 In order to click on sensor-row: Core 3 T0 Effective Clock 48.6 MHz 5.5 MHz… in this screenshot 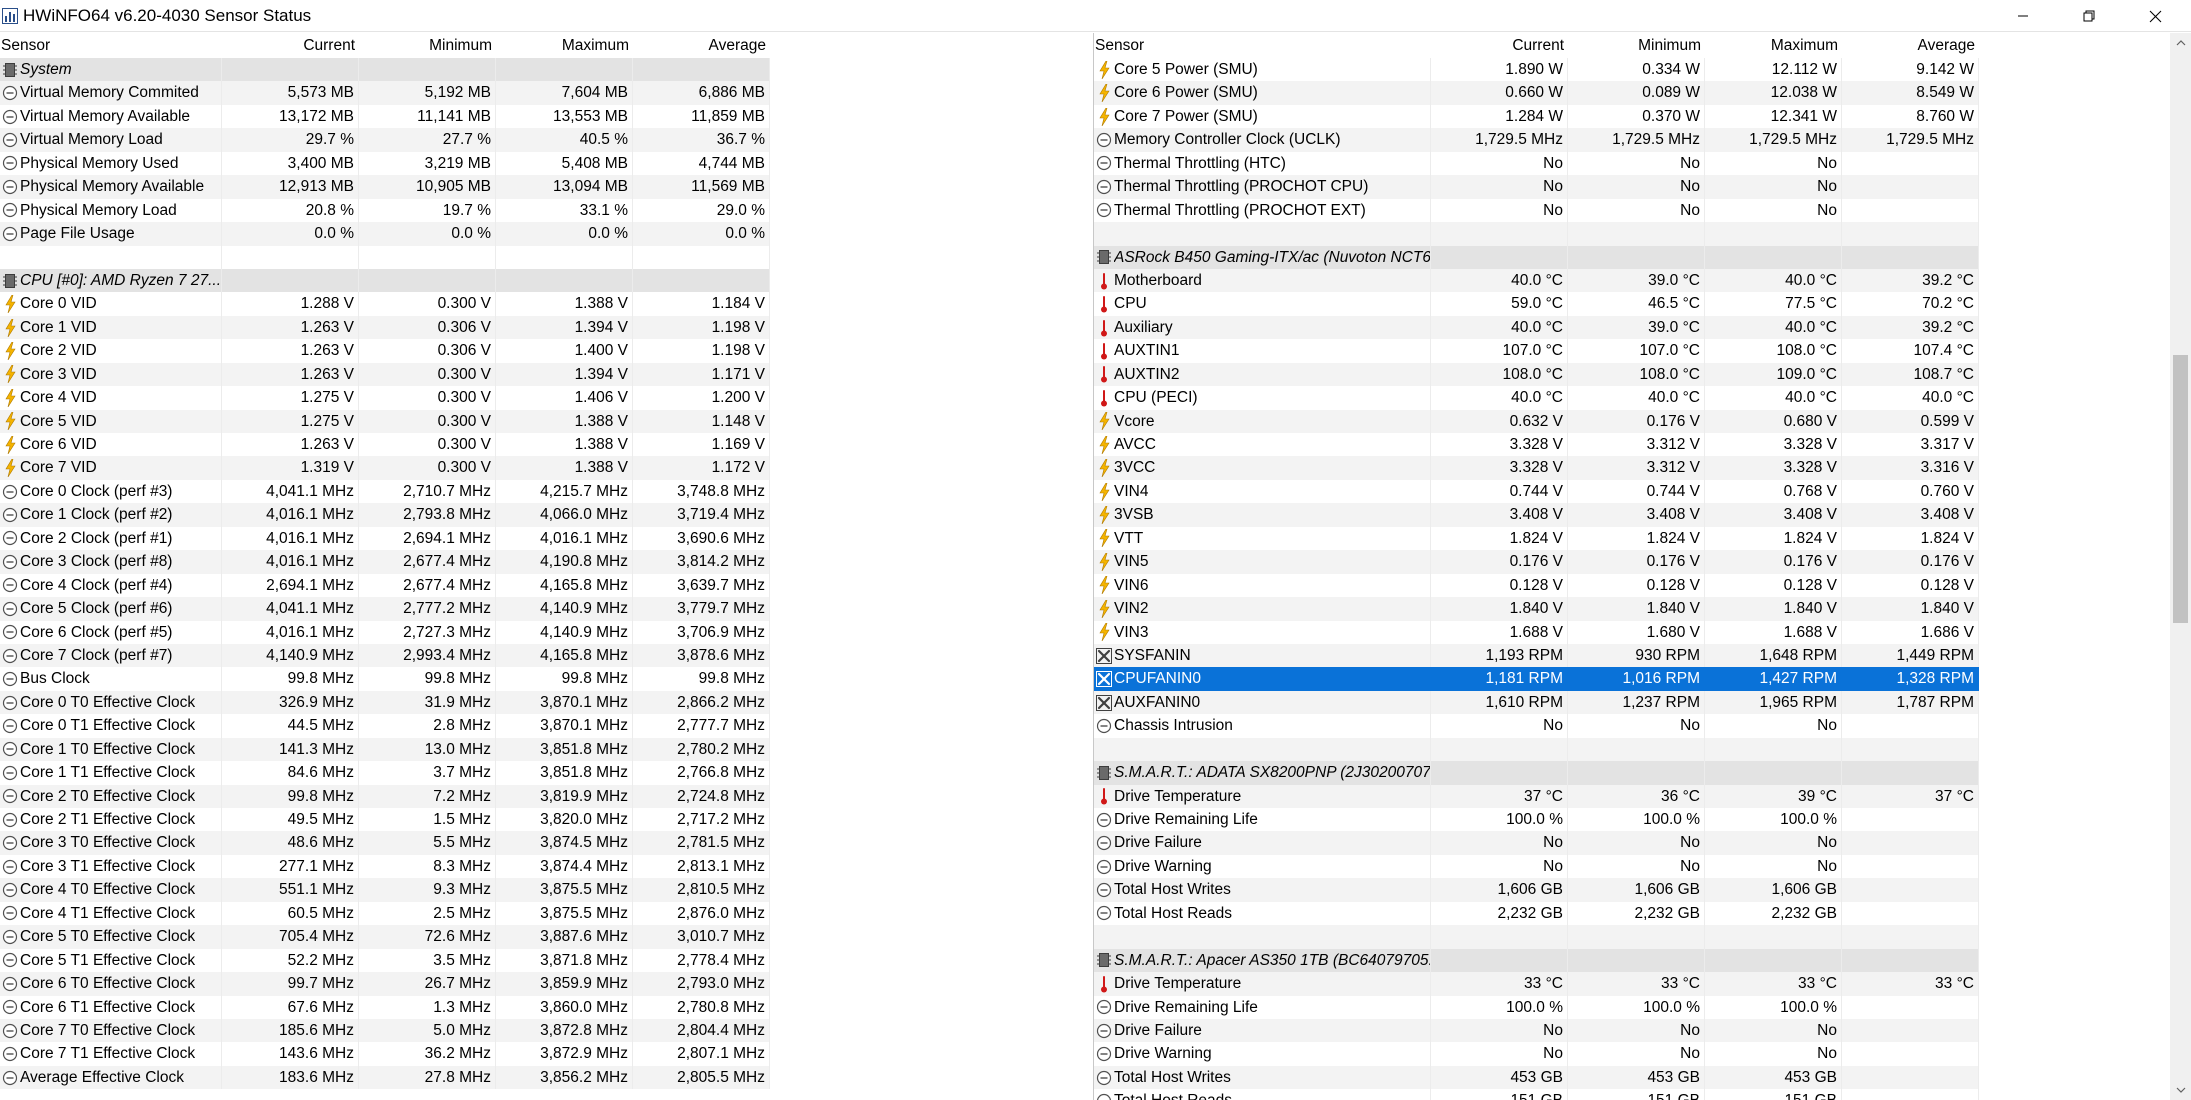, I will do `click(385, 843)`.